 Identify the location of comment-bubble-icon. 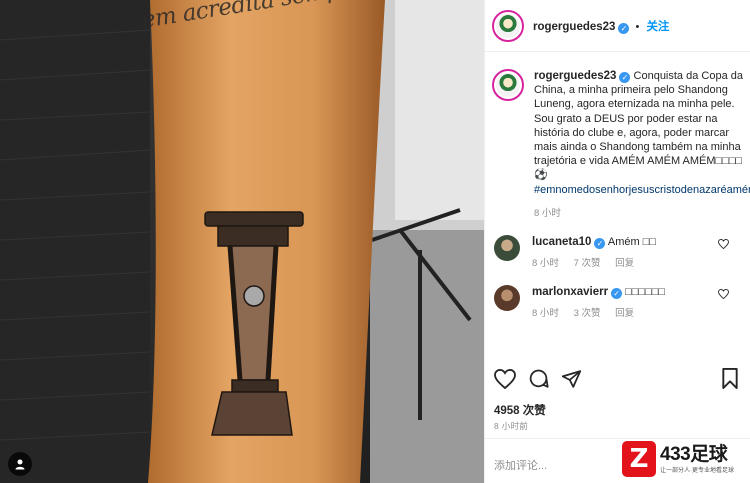
(538, 378).